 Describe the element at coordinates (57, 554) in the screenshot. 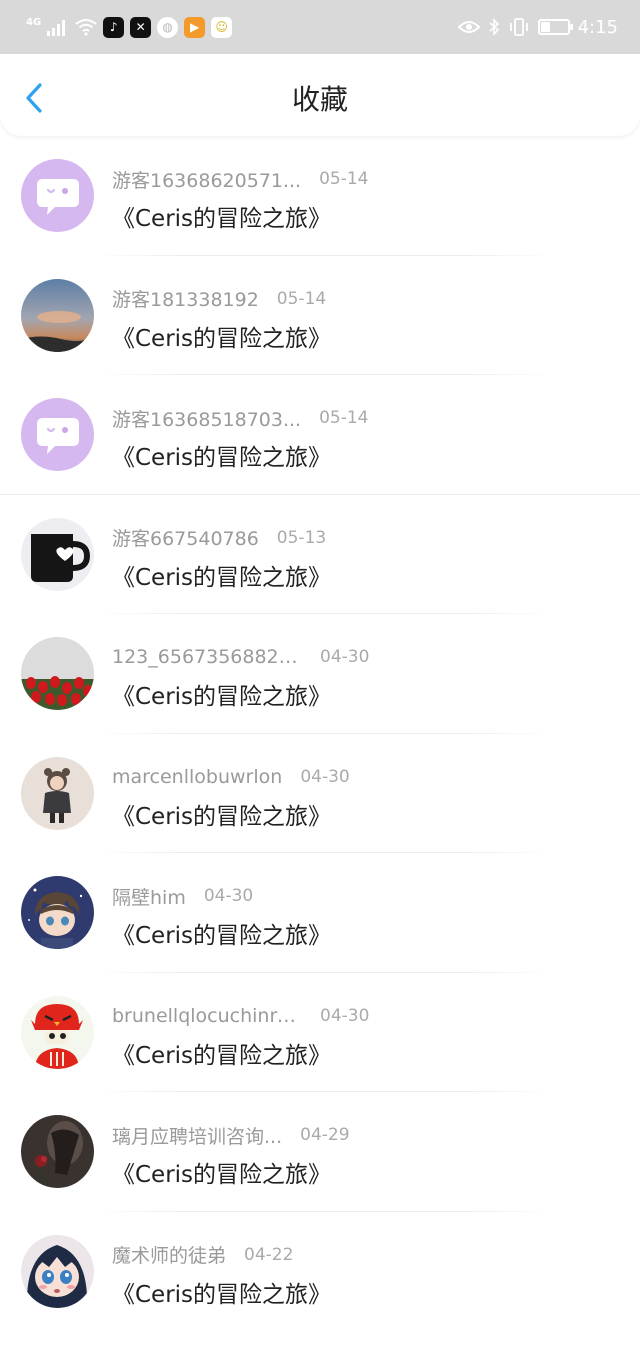

I see `mug-photo-avatar` at that location.